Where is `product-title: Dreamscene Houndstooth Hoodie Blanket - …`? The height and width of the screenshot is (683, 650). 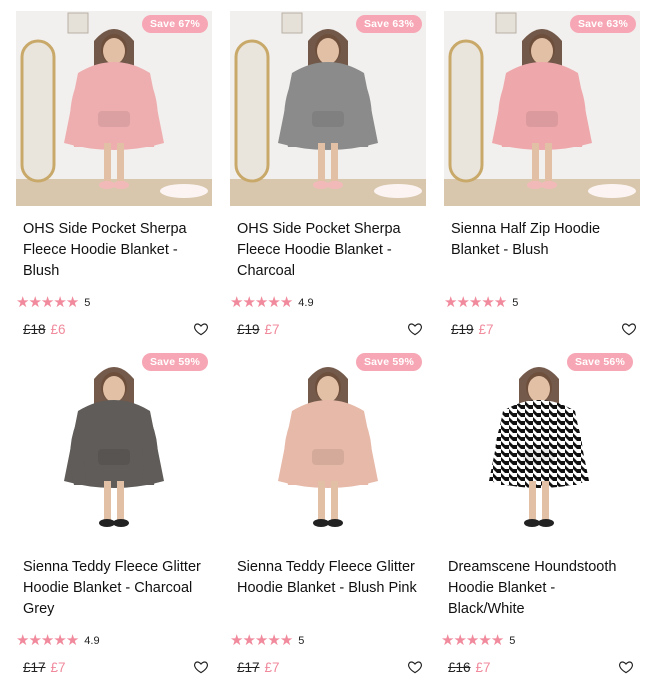 product-title: Dreamscene Houndstooth Hoodie Blanket - … is located at coordinates (539, 589).